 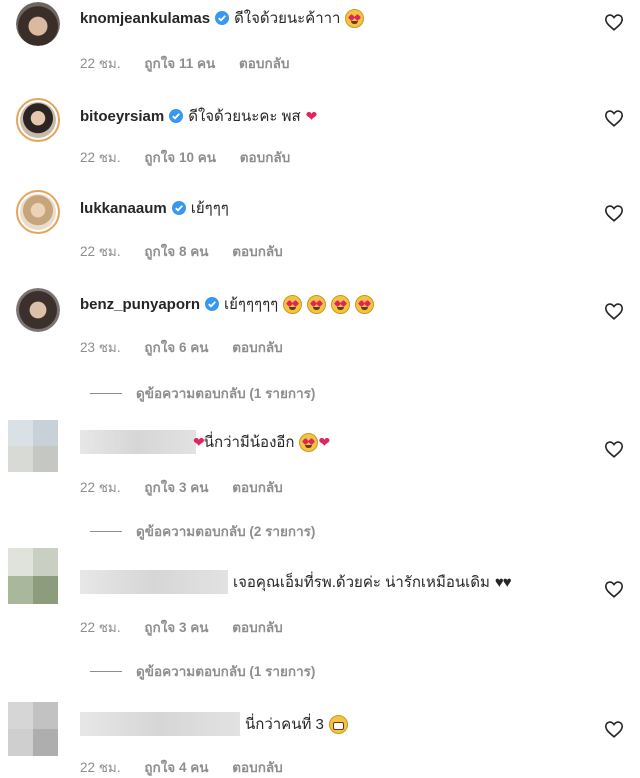 What do you see at coordinates (123, 208) in the screenshot?
I see `username: lukkanaaum` at bounding box center [123, 208].